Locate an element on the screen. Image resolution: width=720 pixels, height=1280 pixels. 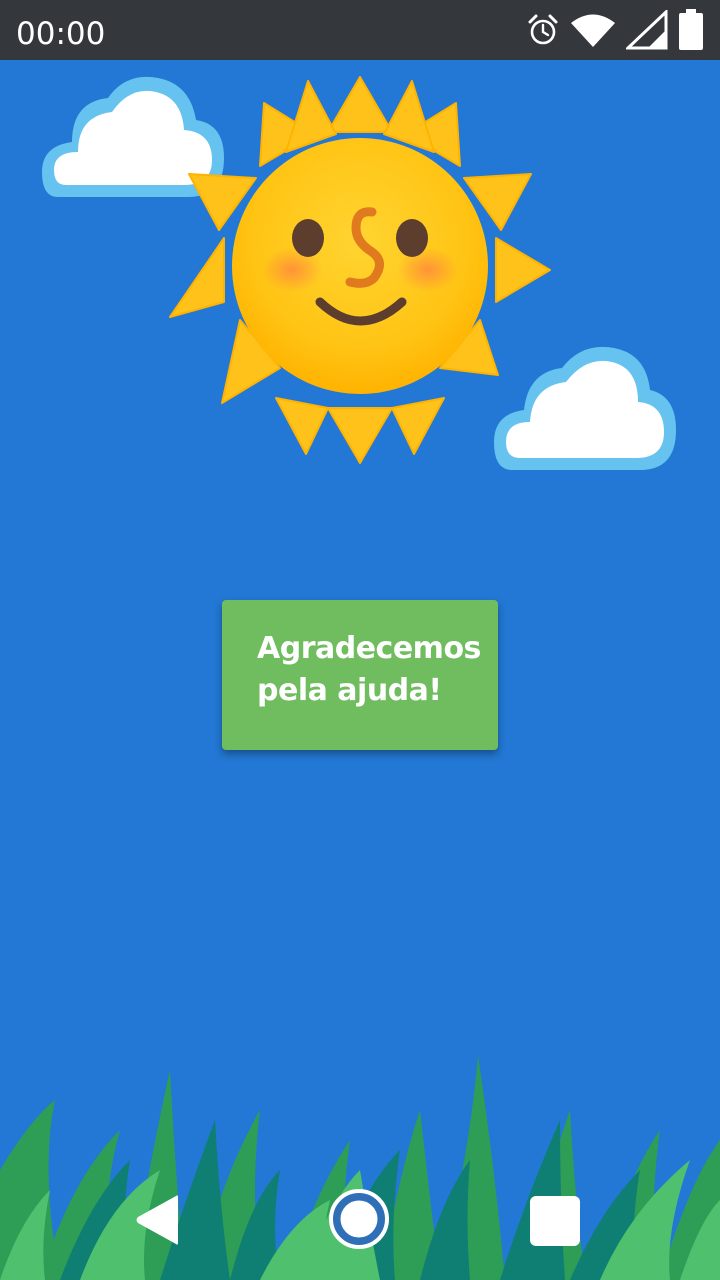
back-icon is located at coordinates (157, 1220).